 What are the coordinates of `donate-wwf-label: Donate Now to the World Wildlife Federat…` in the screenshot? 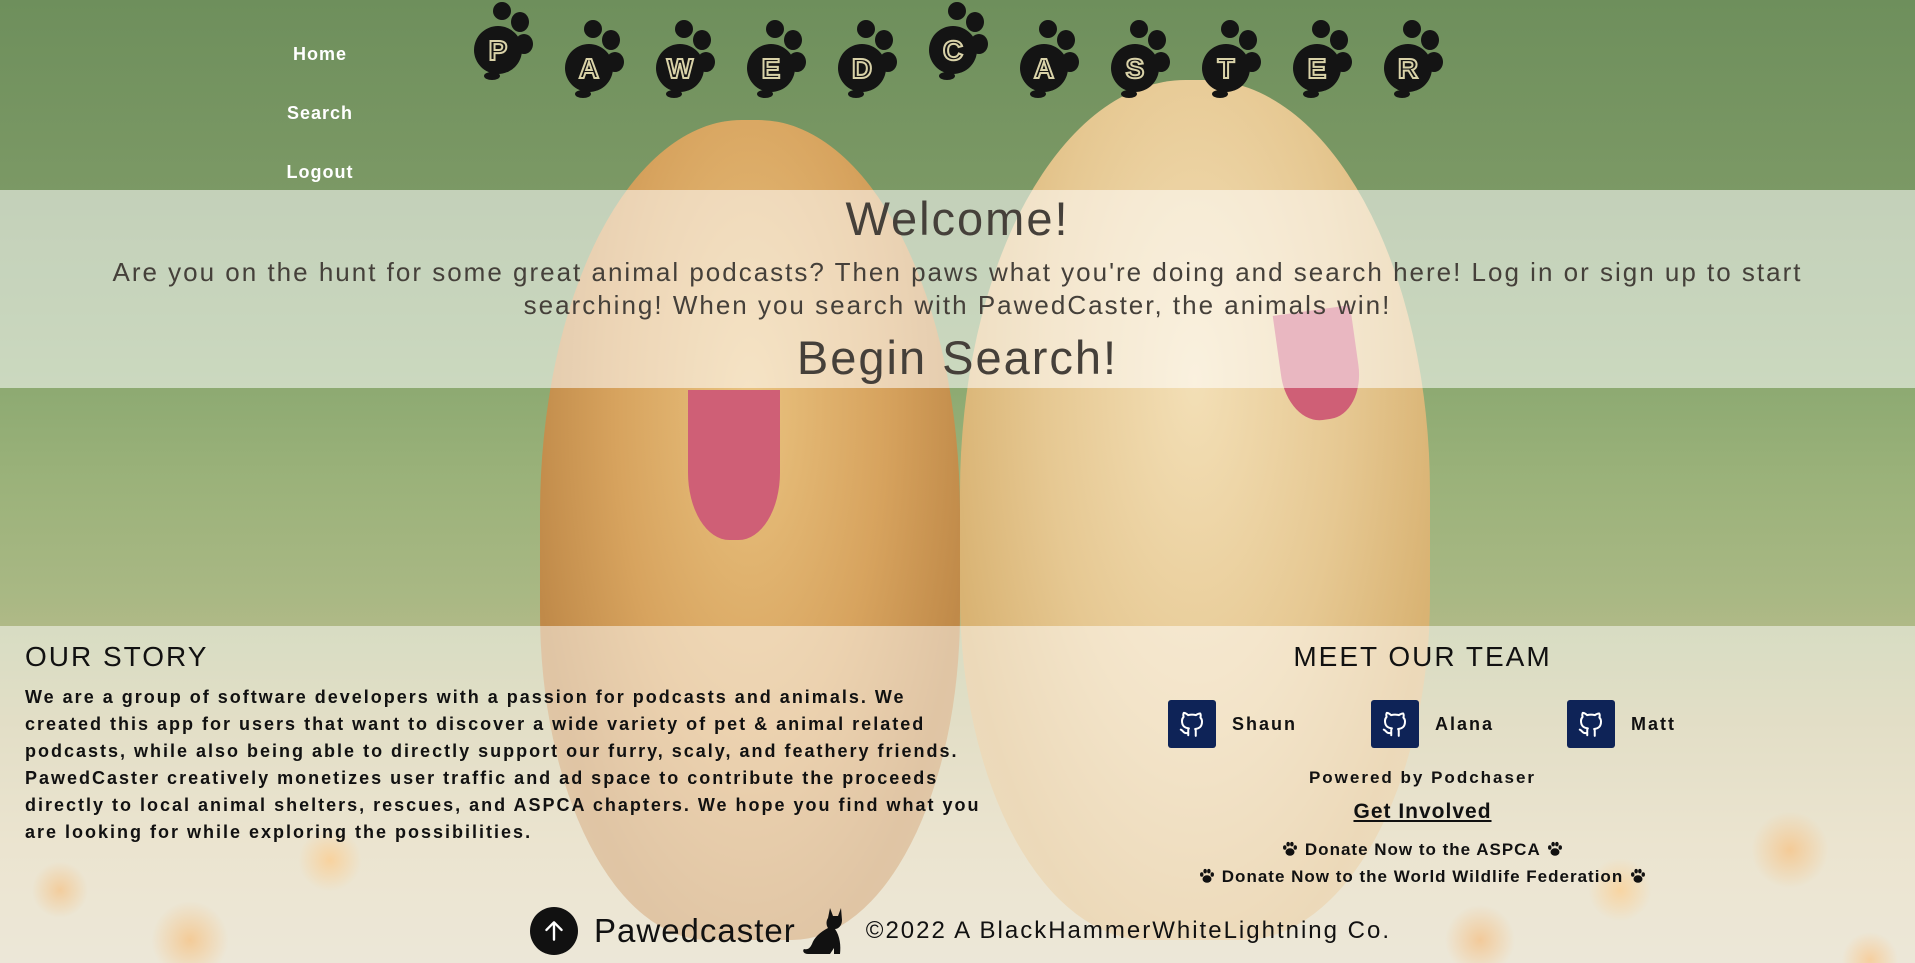 It's located at (1422, 876).